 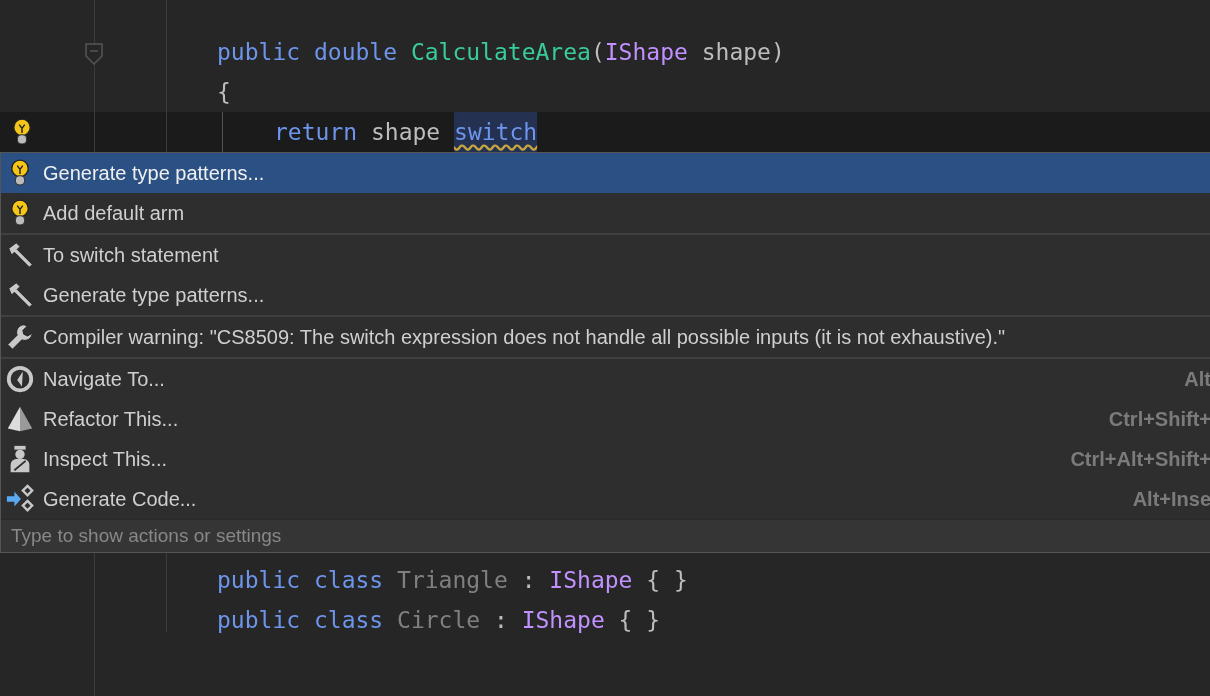 I want to click on shortcut-label: Ctrl+Alt+Shift+, so click(x=1140, y=459).